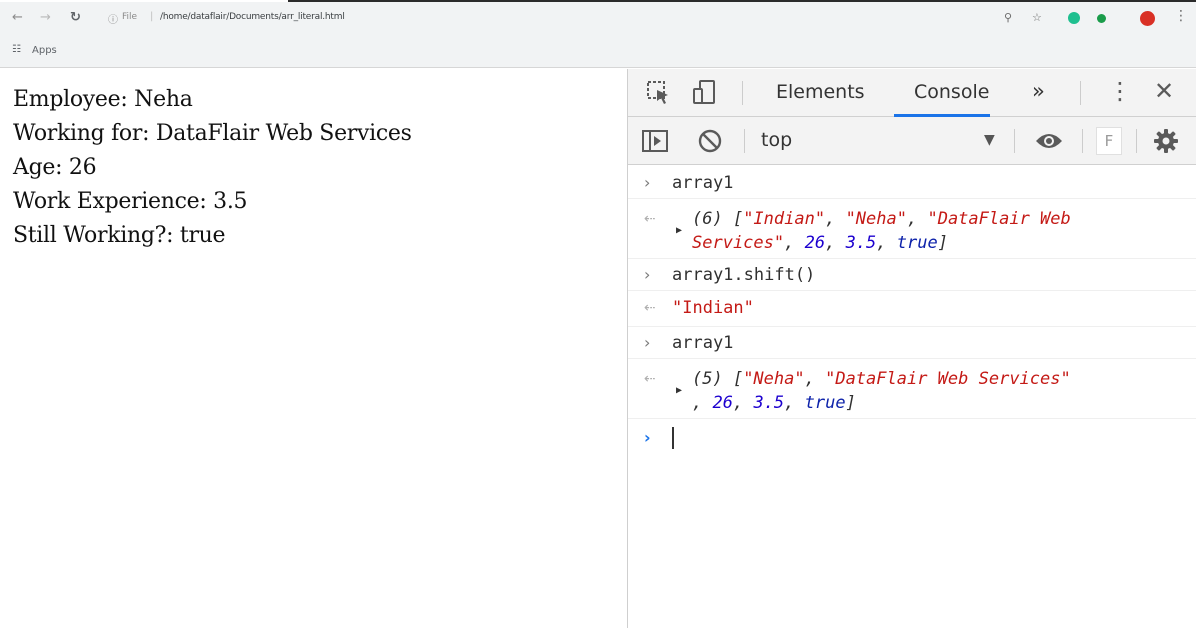 This screenshot has width=1196, height=628. What do you see at coordinates (820, 243) in the screenshot?
I see `array-preview-line-2: Services", 26, 3.5, true]` at bounding box center [820, 243].